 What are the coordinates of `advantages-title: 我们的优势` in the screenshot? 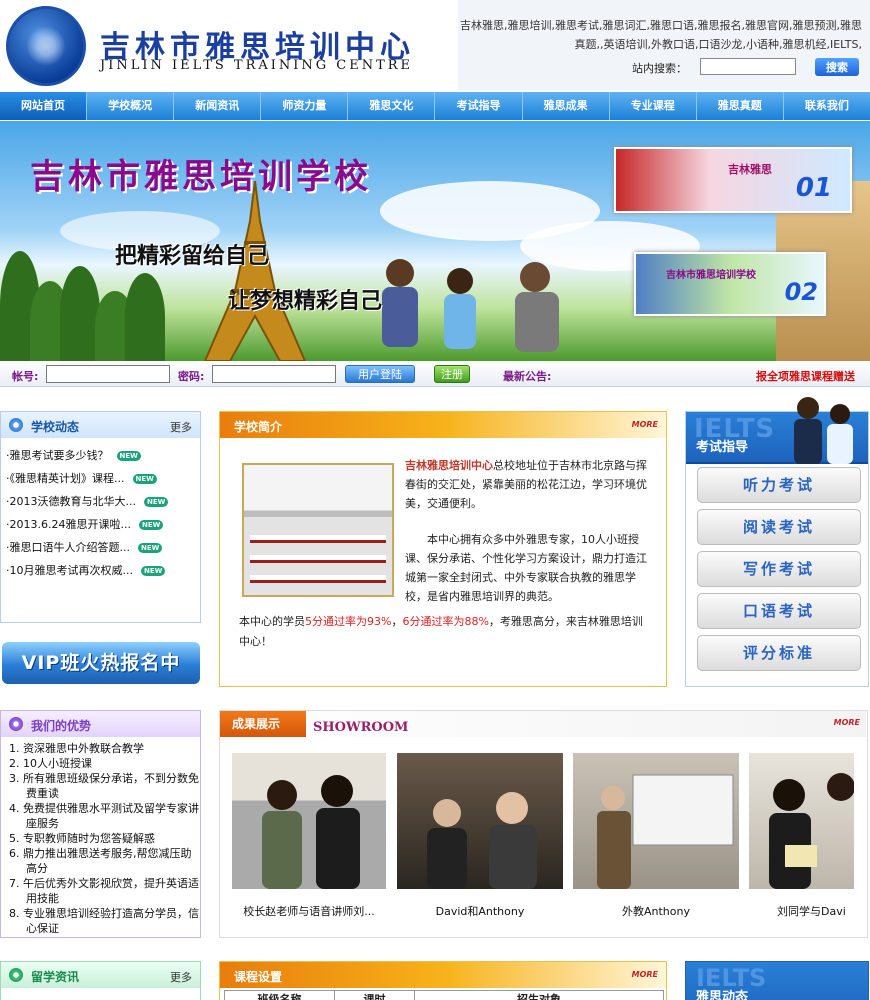 It's located at (61, 726).